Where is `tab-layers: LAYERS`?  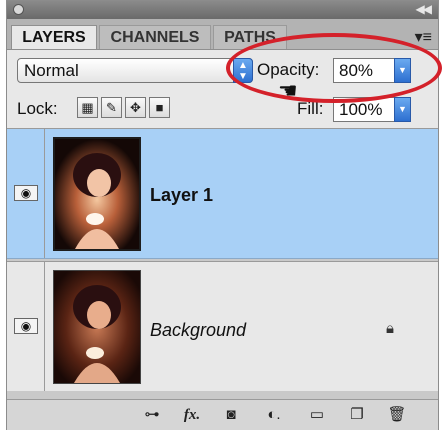 tab-layers: LAYERS is located at coordinates (54, 37).